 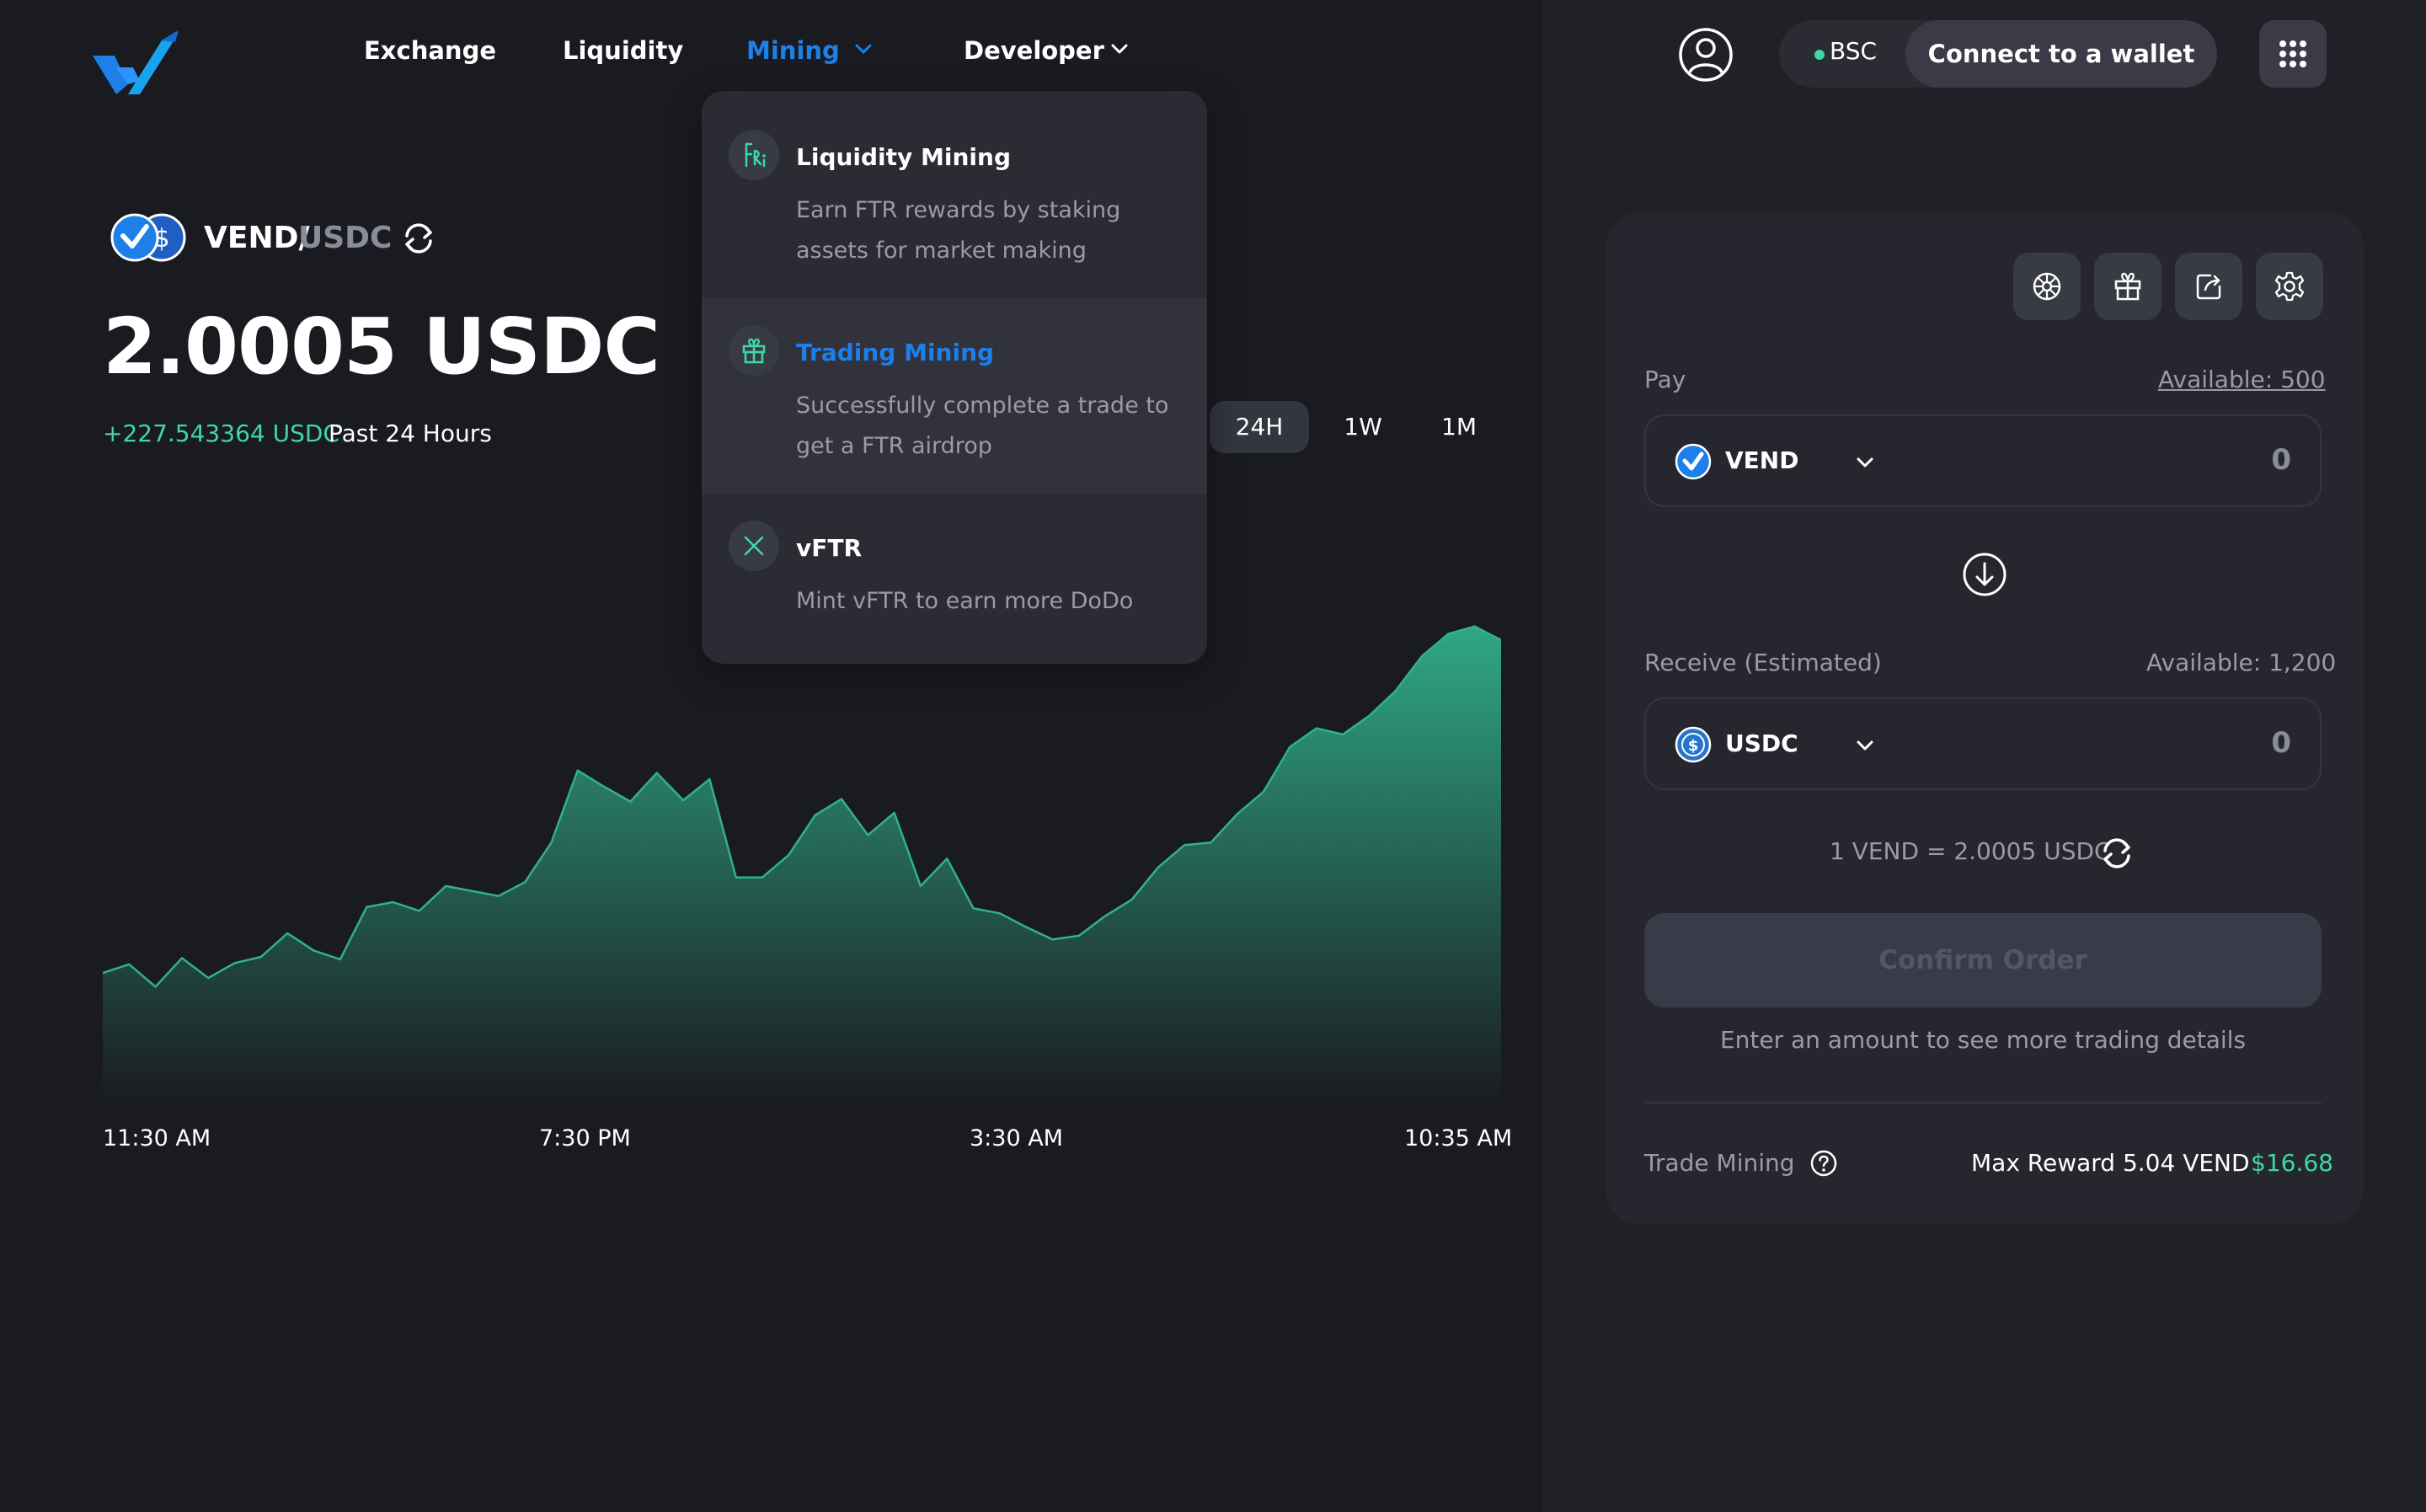 What do you see at coordinates (1459, 427) in the screenshot?
I see `timeframe-1m: 1M` at bounding box center [1459, 427].